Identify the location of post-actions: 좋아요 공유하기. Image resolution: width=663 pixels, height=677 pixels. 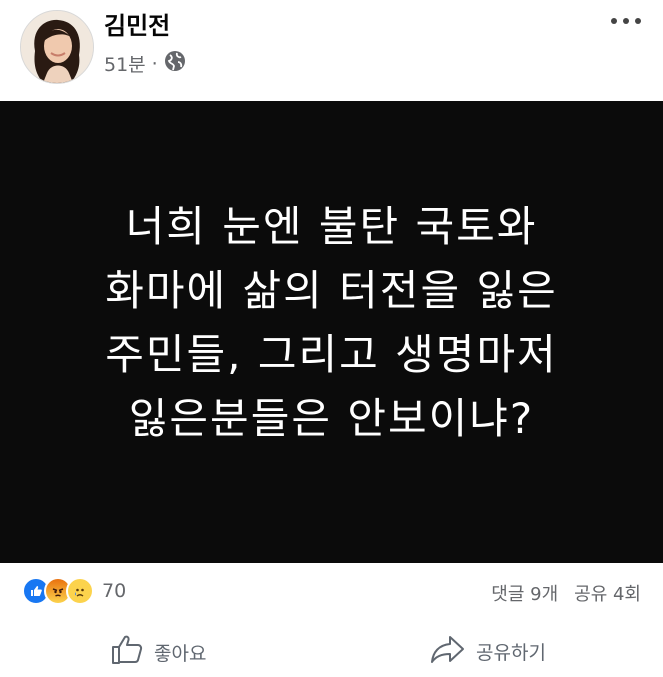
(331, 653).